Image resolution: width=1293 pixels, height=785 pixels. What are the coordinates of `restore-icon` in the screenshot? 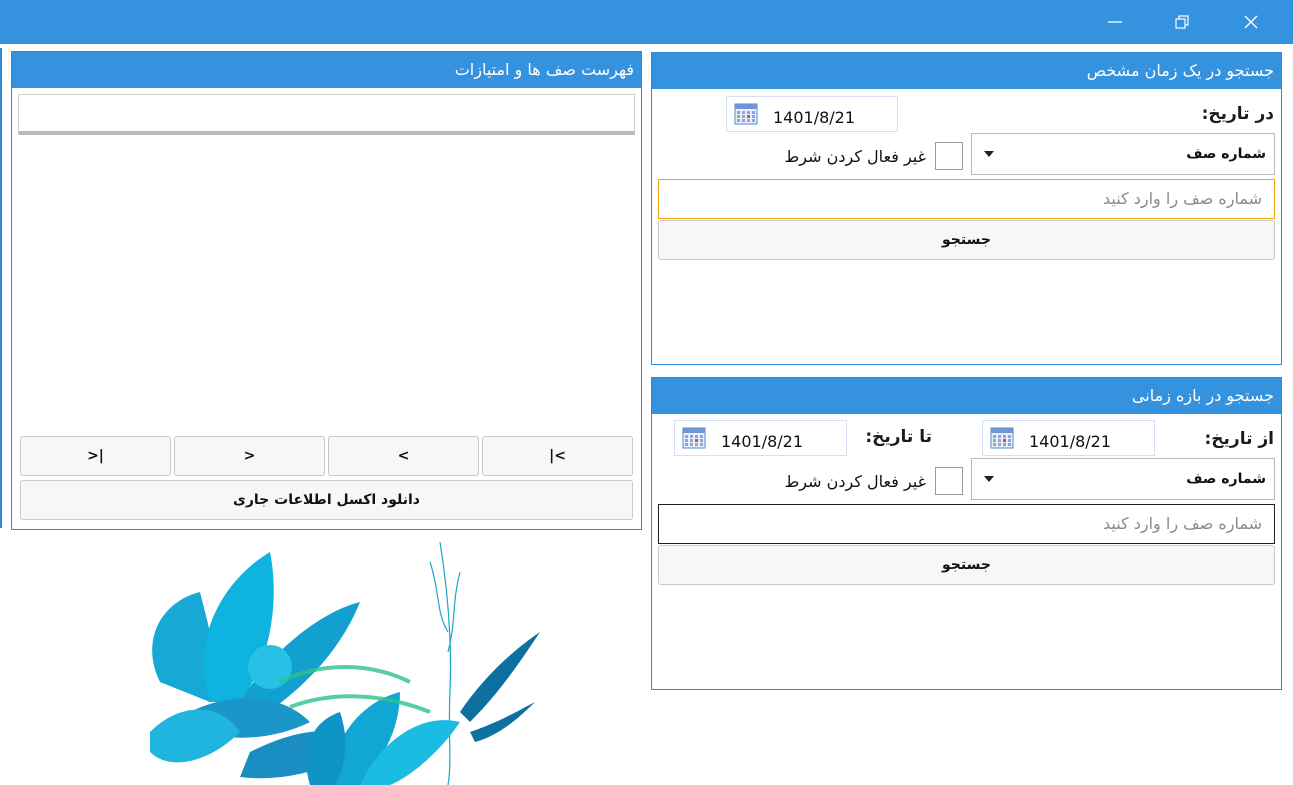 It's located at (1182, 22).